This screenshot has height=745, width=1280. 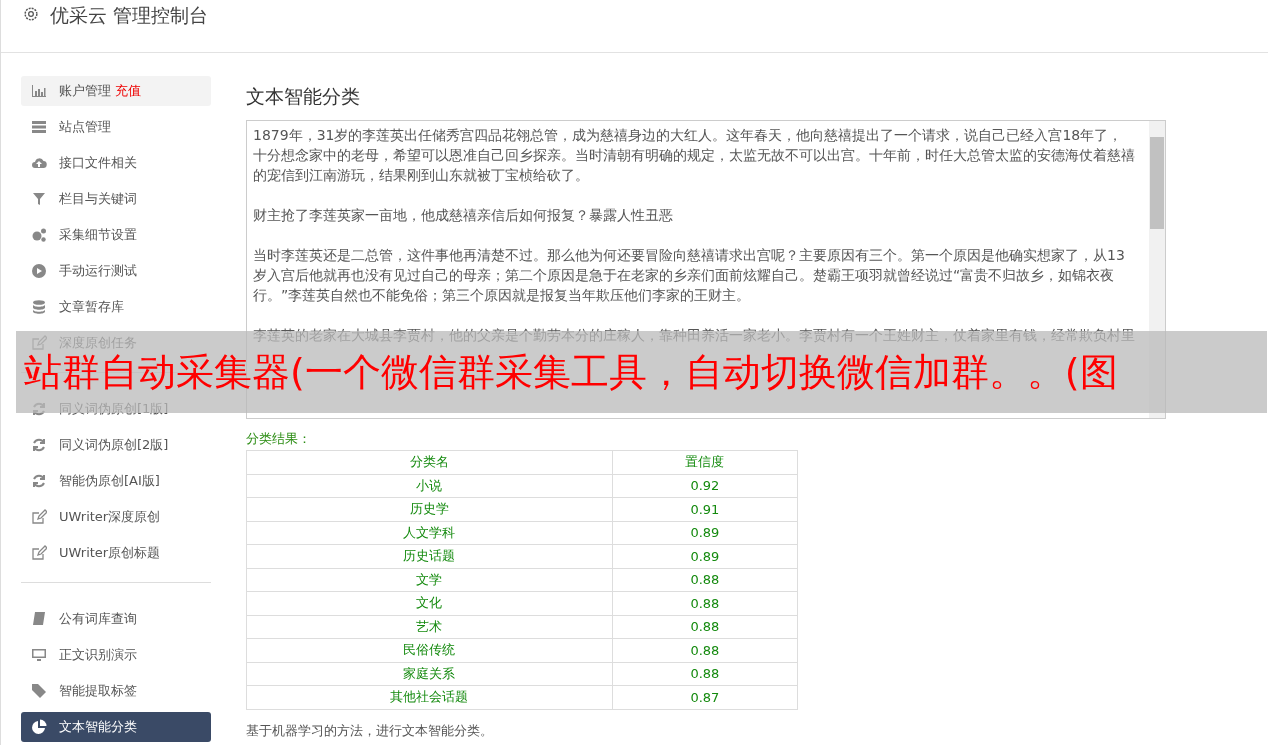 I want to click on table-cell: 文化, so click(x=429, y=603).